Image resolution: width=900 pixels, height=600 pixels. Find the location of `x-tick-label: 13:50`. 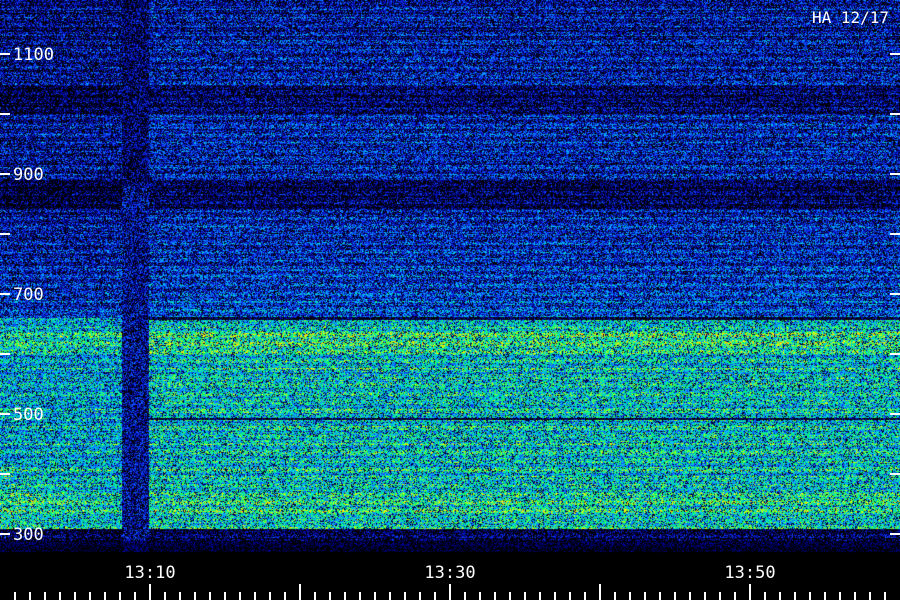

x-tick-label: 13:50 is located at coordinates (749, 573).